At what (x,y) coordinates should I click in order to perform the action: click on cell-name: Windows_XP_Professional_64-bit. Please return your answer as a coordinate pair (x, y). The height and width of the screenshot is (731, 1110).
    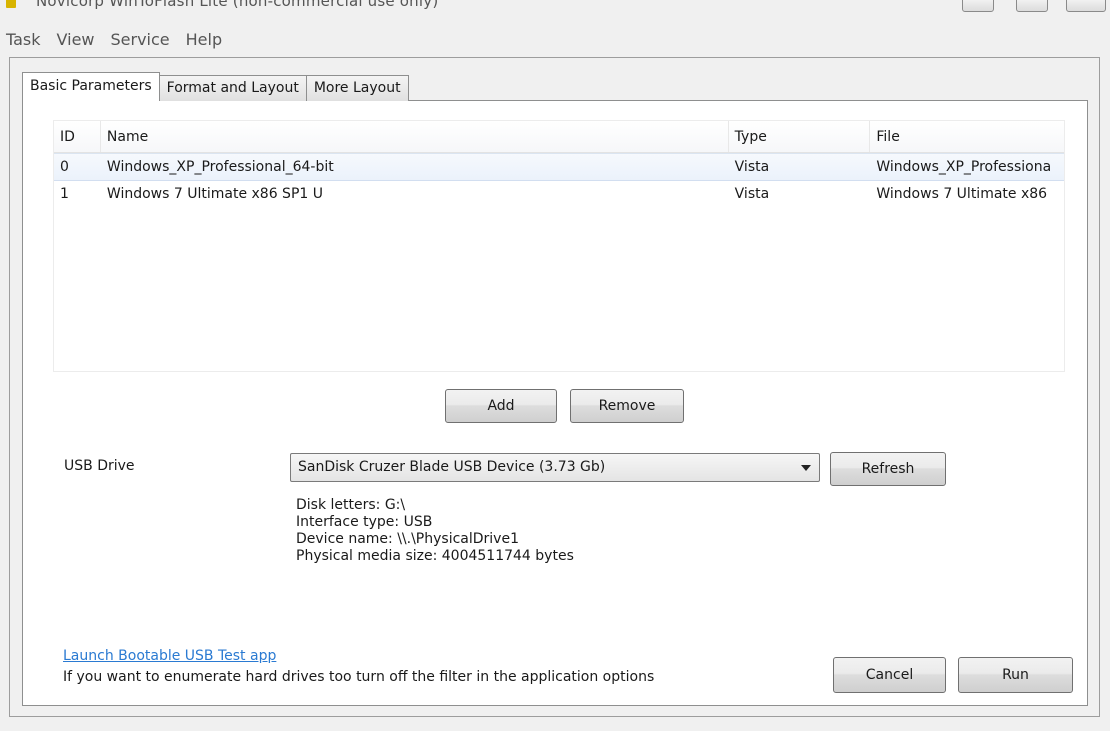
    Looking at the image, I should click on (220, 167).